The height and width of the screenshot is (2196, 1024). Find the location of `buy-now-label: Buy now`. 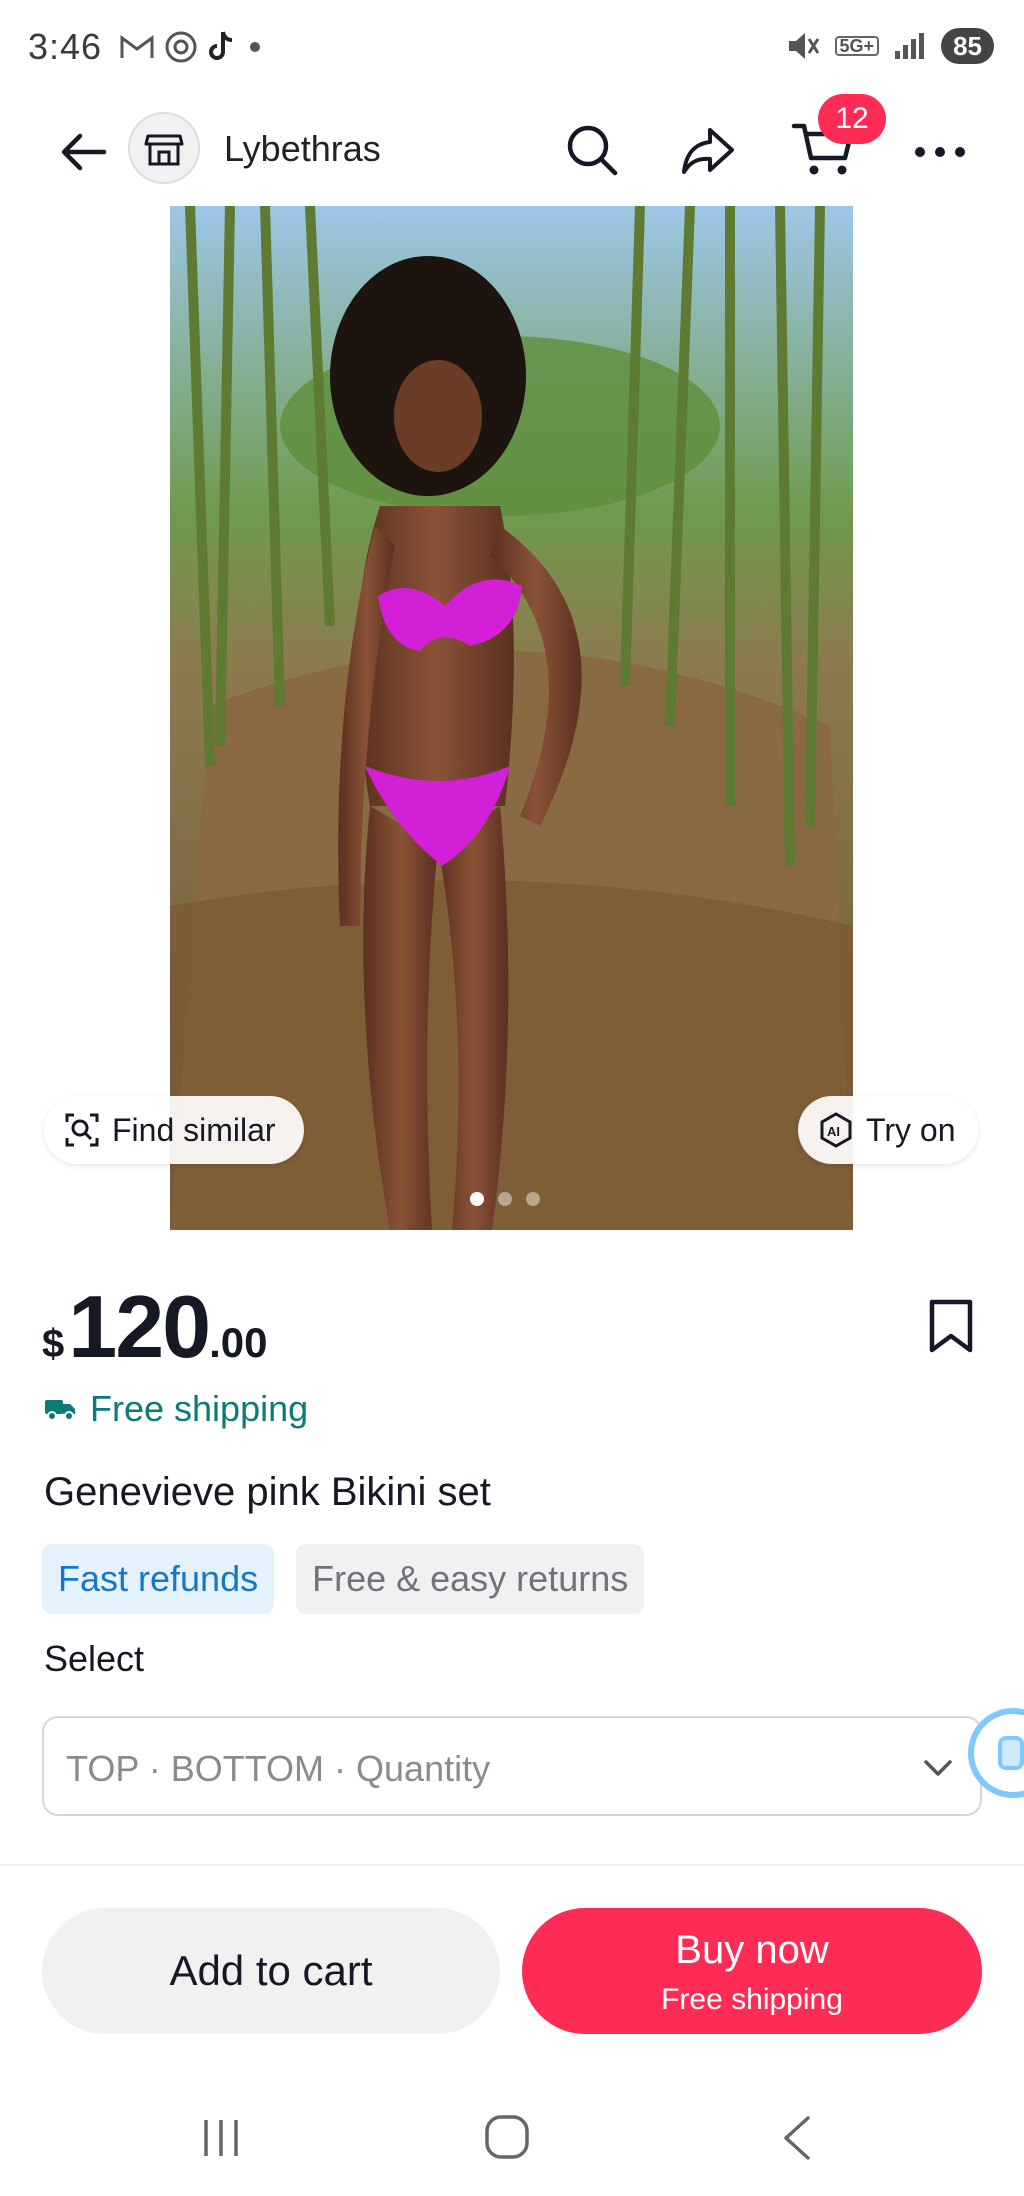

buy-now-label: Buy now is located at coordinates (752, 1950).